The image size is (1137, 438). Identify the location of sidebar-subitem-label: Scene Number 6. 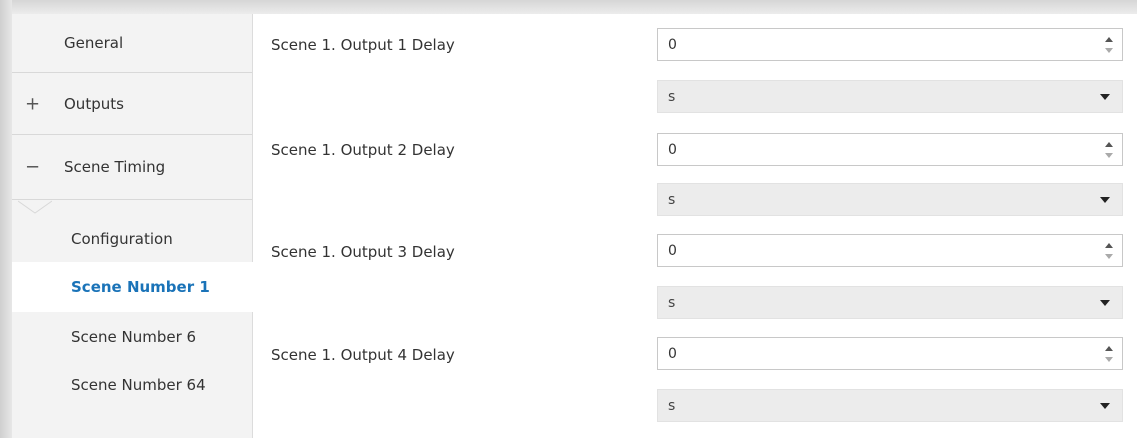
(134, 337).